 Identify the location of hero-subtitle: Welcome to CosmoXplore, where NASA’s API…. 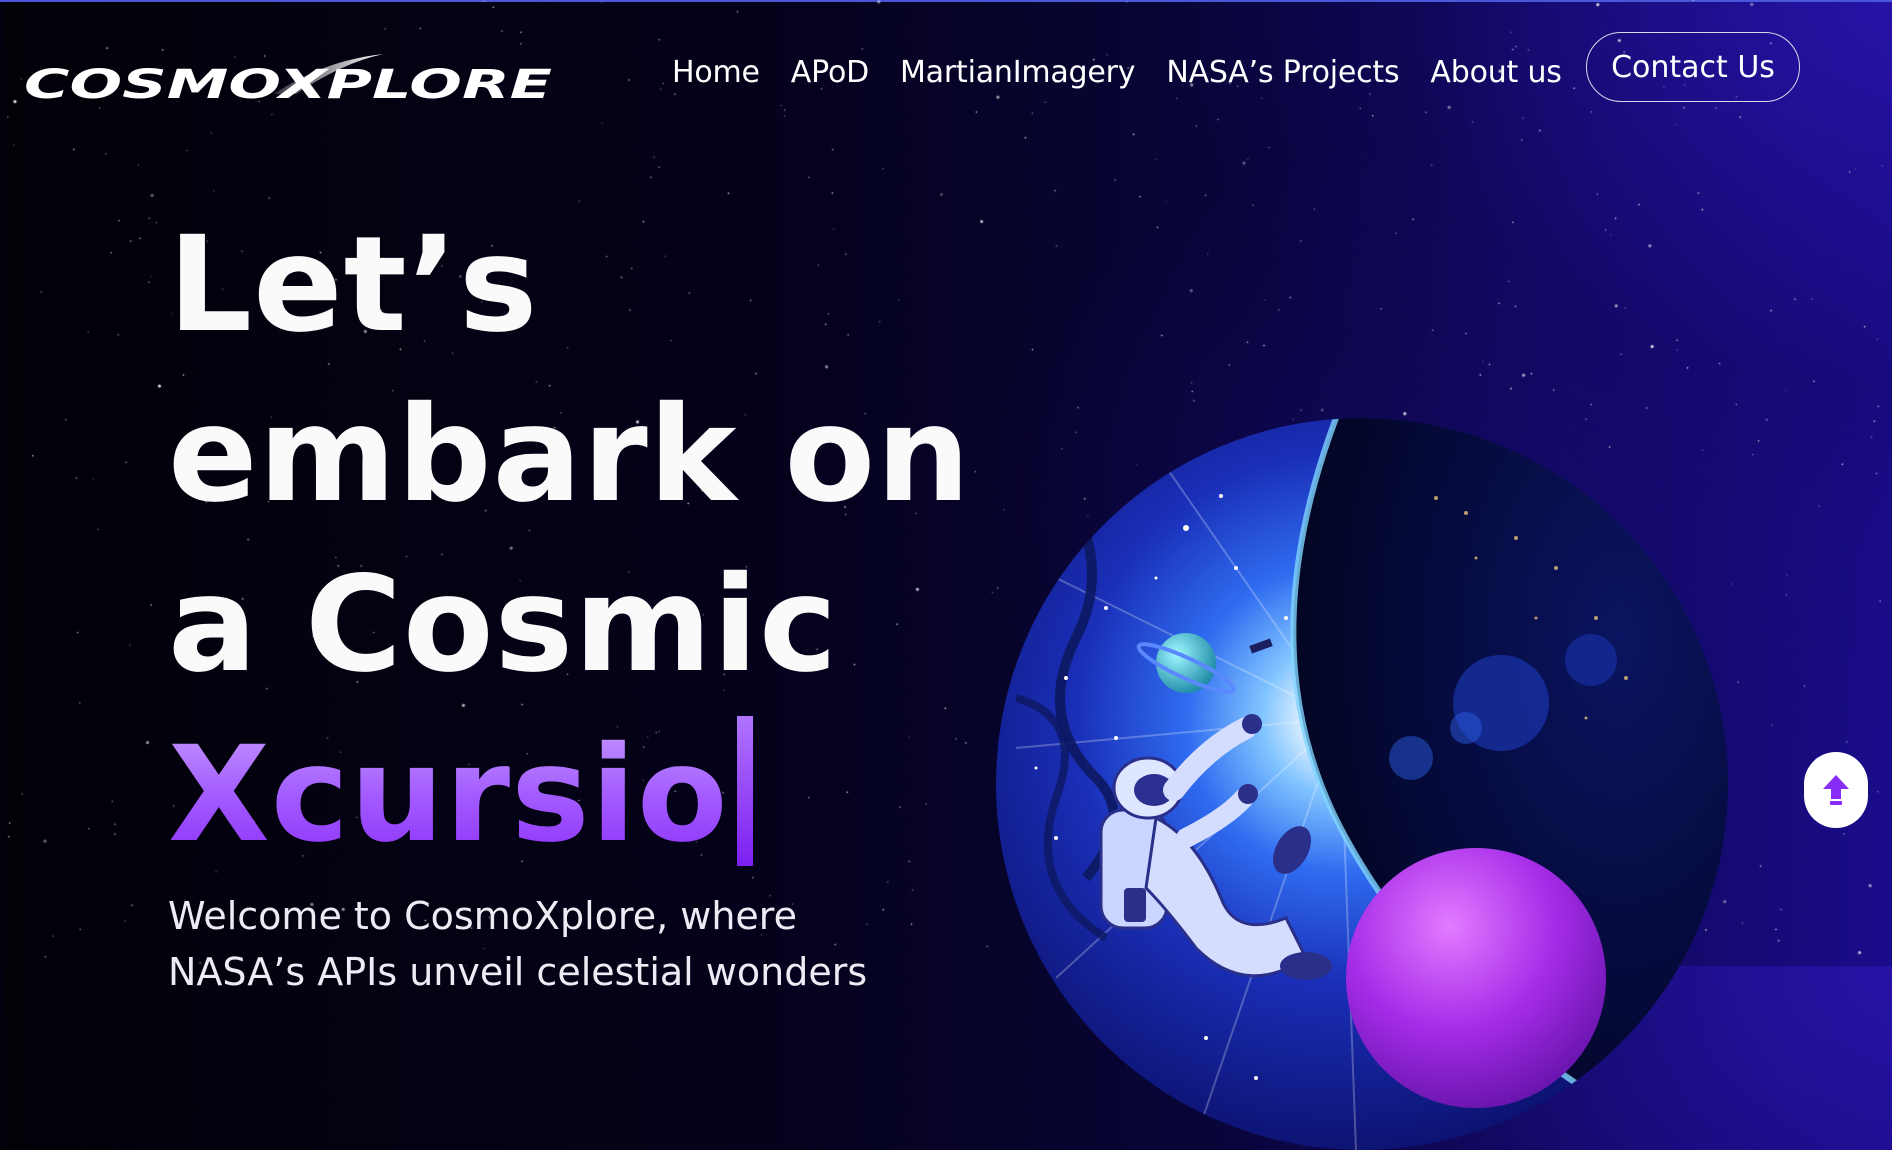
(528, 944).